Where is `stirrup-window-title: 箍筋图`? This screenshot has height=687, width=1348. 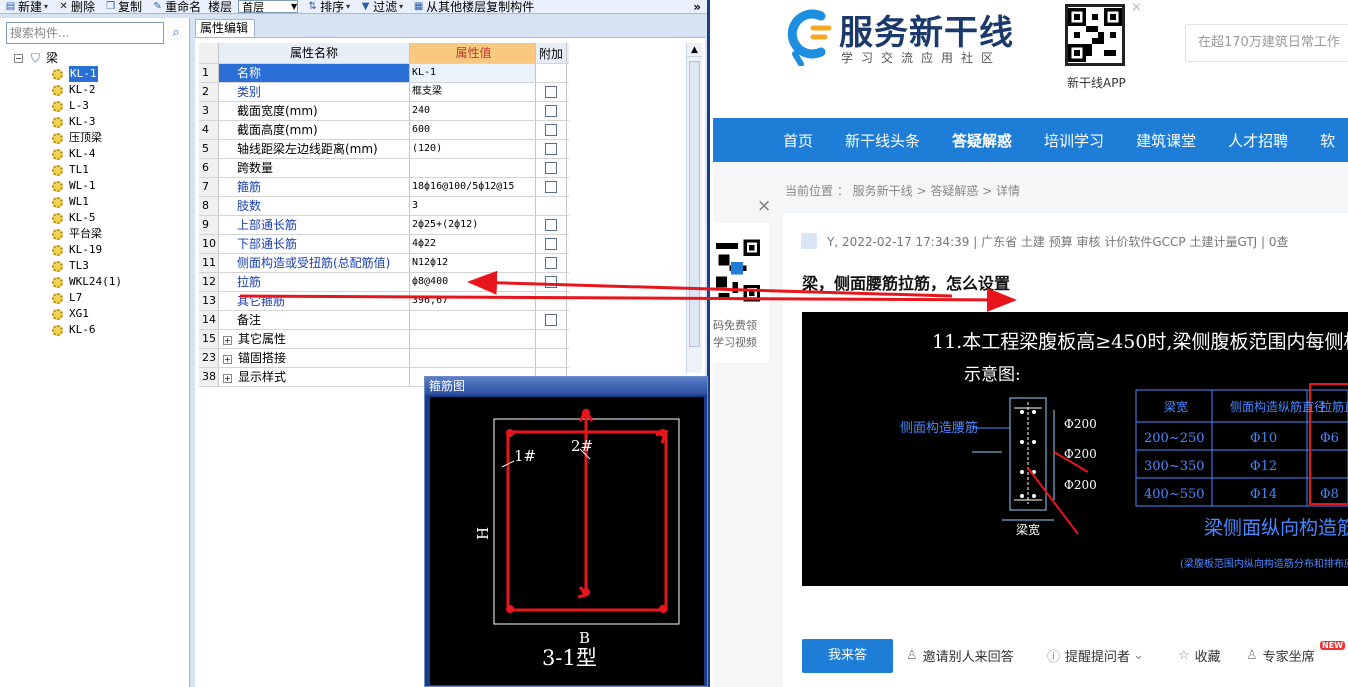 stirrup-window-title: 箍筋图 is located at coordinates (566, 386).